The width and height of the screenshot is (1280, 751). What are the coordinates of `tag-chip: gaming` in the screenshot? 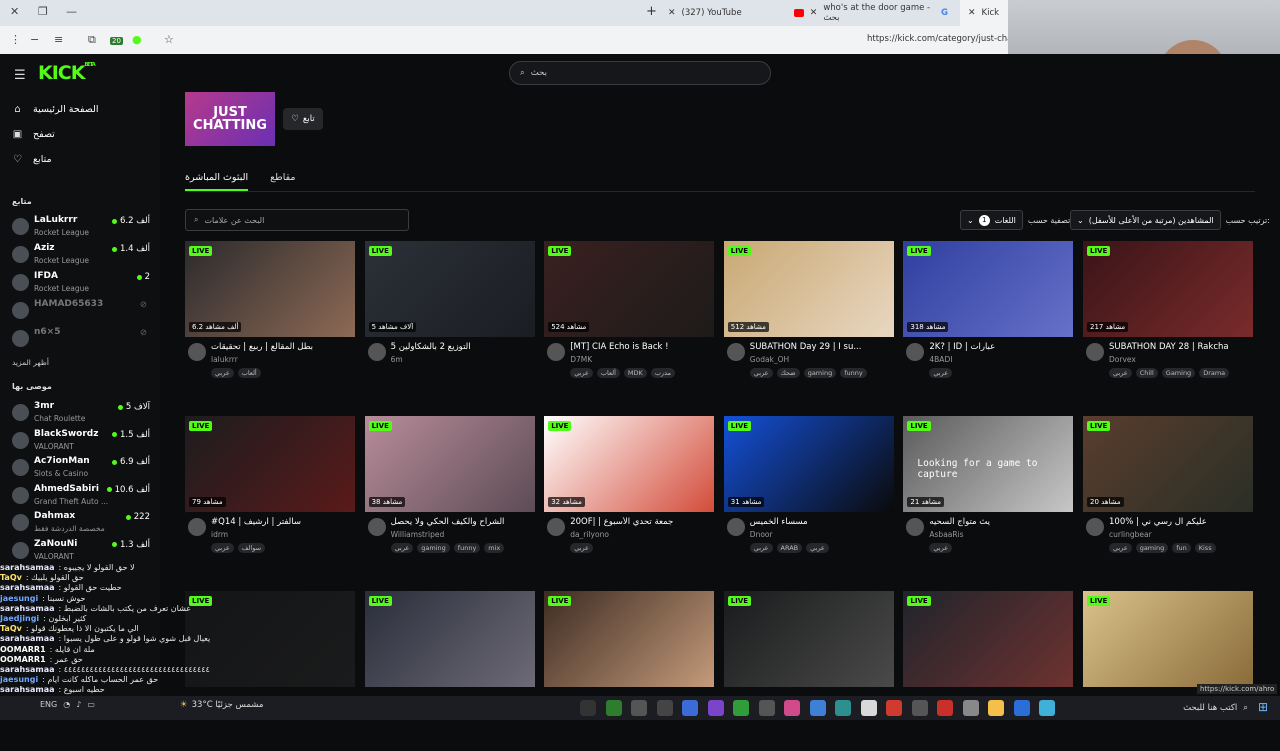 It's located at (433, 548).